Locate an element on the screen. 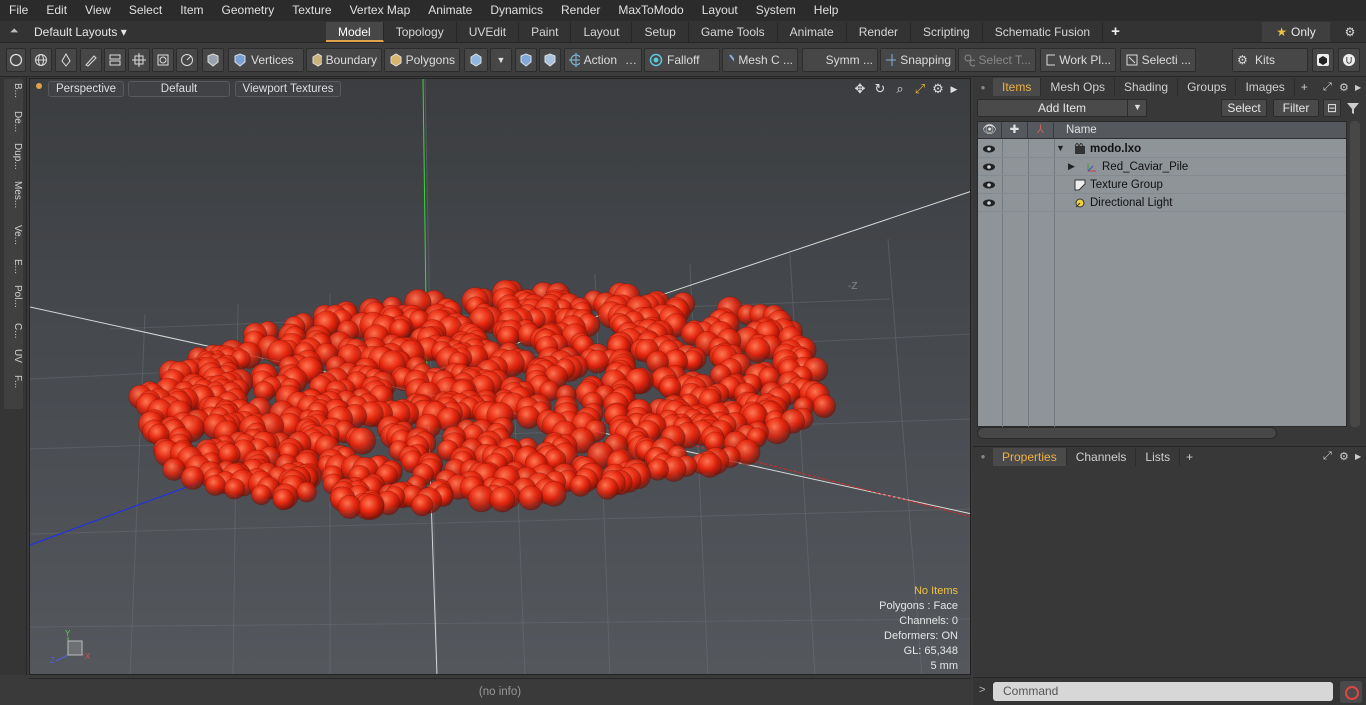  menu-file: File is located at coordinates (18, 10).